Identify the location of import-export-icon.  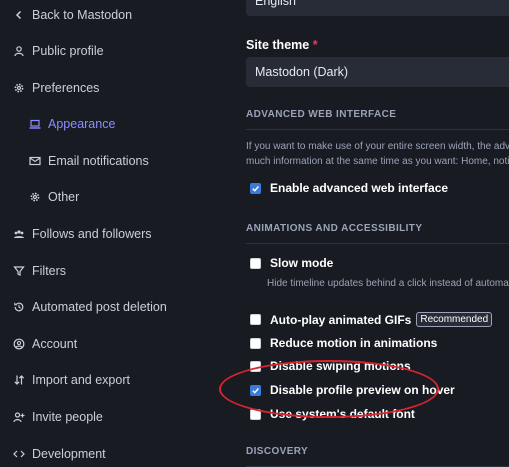
(19, 380).